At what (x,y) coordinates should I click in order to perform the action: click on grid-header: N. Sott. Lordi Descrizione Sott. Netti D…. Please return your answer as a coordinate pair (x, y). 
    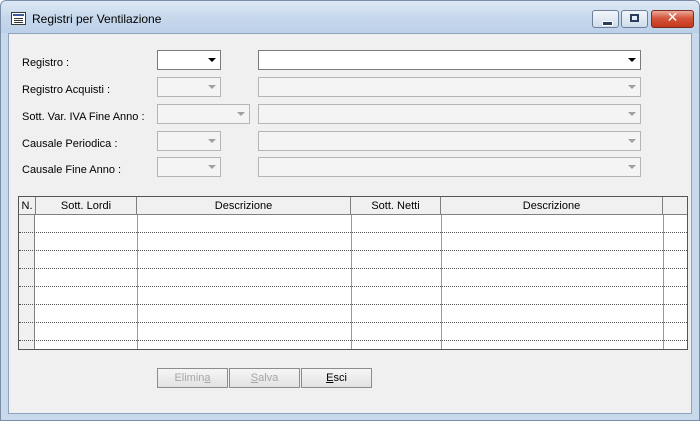
    Looking at the image, I should click on (353, 206).